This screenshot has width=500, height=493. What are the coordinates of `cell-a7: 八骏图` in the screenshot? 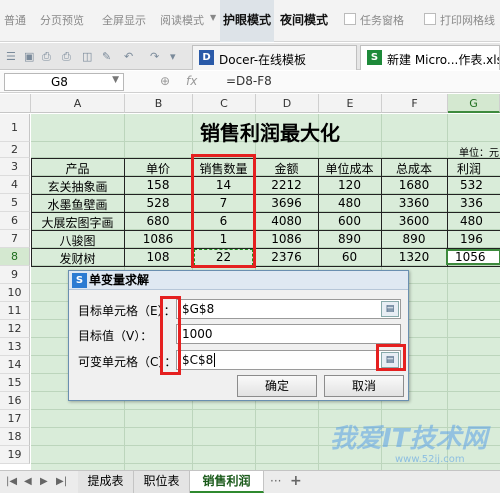 It's located at (77, 240).